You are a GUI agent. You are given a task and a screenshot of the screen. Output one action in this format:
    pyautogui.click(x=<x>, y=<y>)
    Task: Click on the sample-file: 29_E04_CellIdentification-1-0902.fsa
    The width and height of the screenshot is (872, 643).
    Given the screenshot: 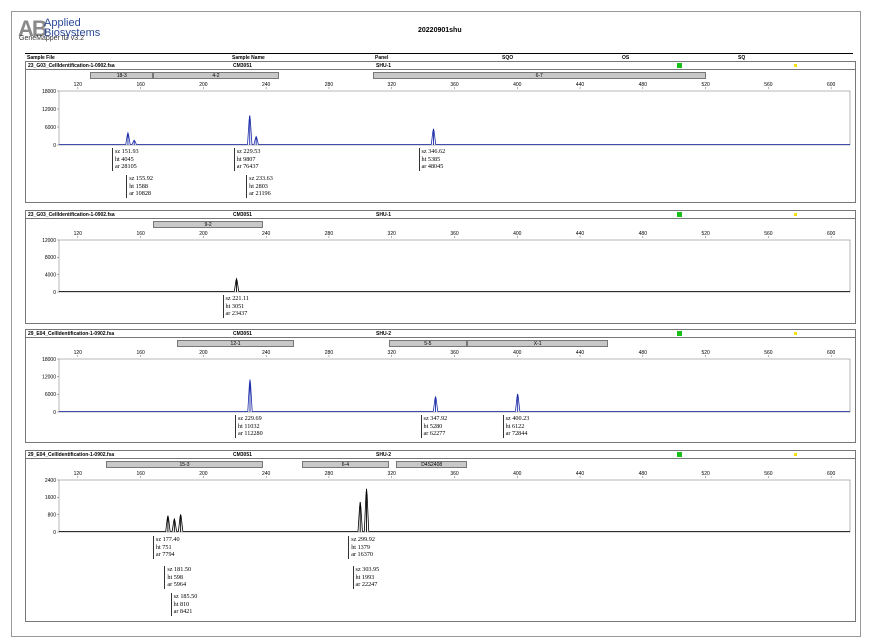 What is the action you would take?
    pyautogui.click(x=71, y=334)
    